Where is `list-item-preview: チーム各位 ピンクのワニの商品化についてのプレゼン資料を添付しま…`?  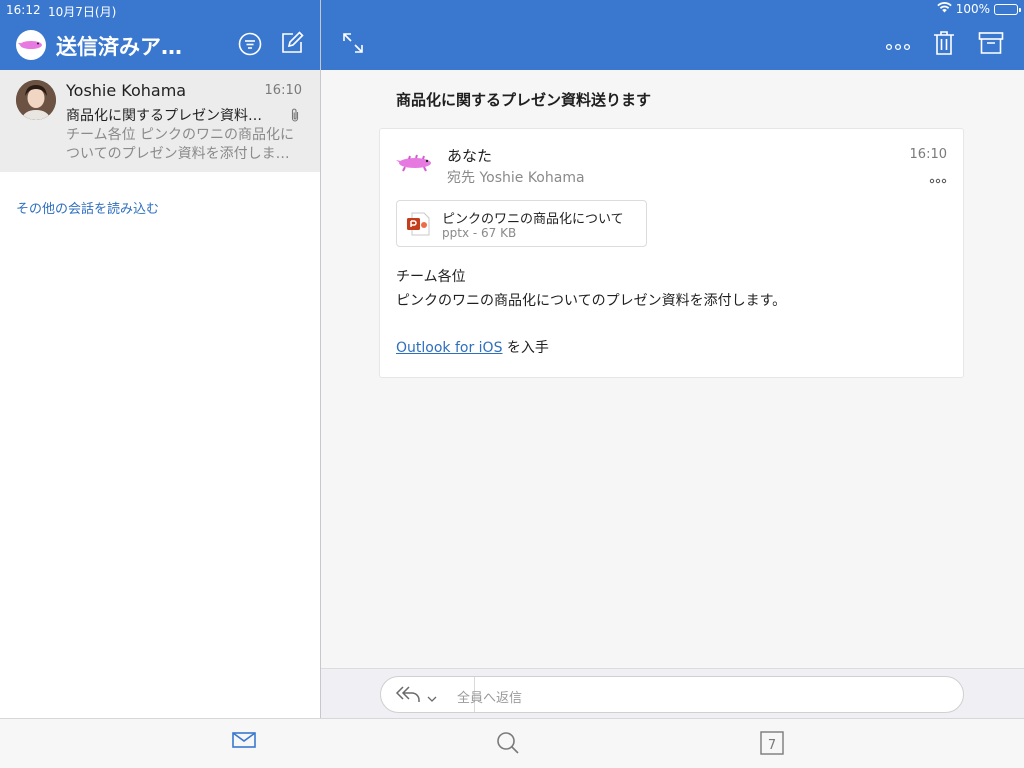
list-item-preview: チーム各位 ピンクのワニの商品化についてのプレゼン資料を添付しま… is located at coordinates (180, 144).